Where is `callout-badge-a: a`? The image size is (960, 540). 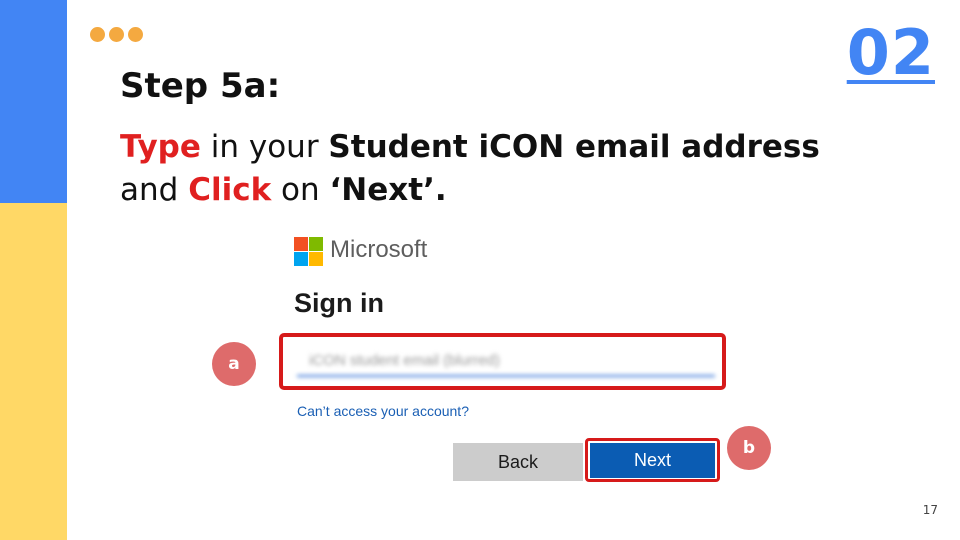 callout-badge-a: a is located at coordinates (234, 364).